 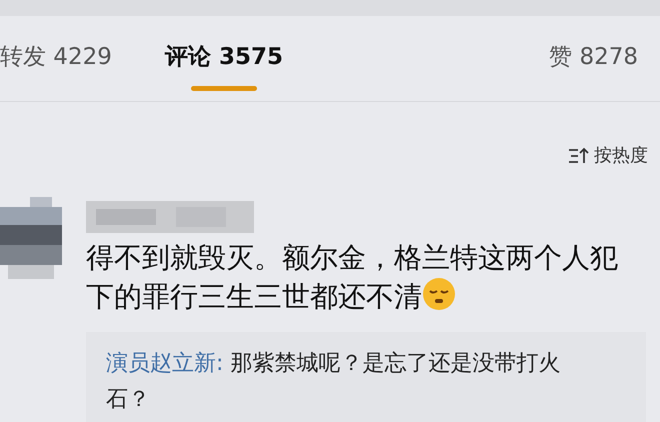 I want to click on author-link: 演员赵立新:, so click(x=165, y=363).